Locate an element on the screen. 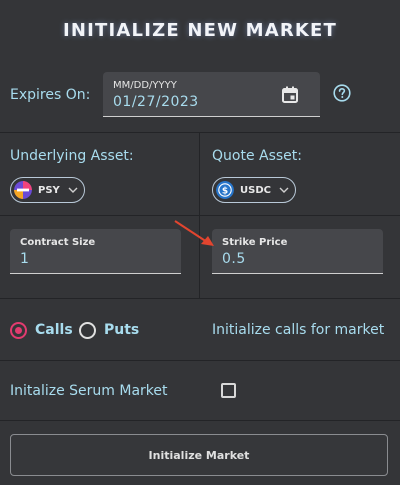 This screenshot has width=400, height=485. initialize-market-button: Initialize Market is located at coordinates (199, 455).